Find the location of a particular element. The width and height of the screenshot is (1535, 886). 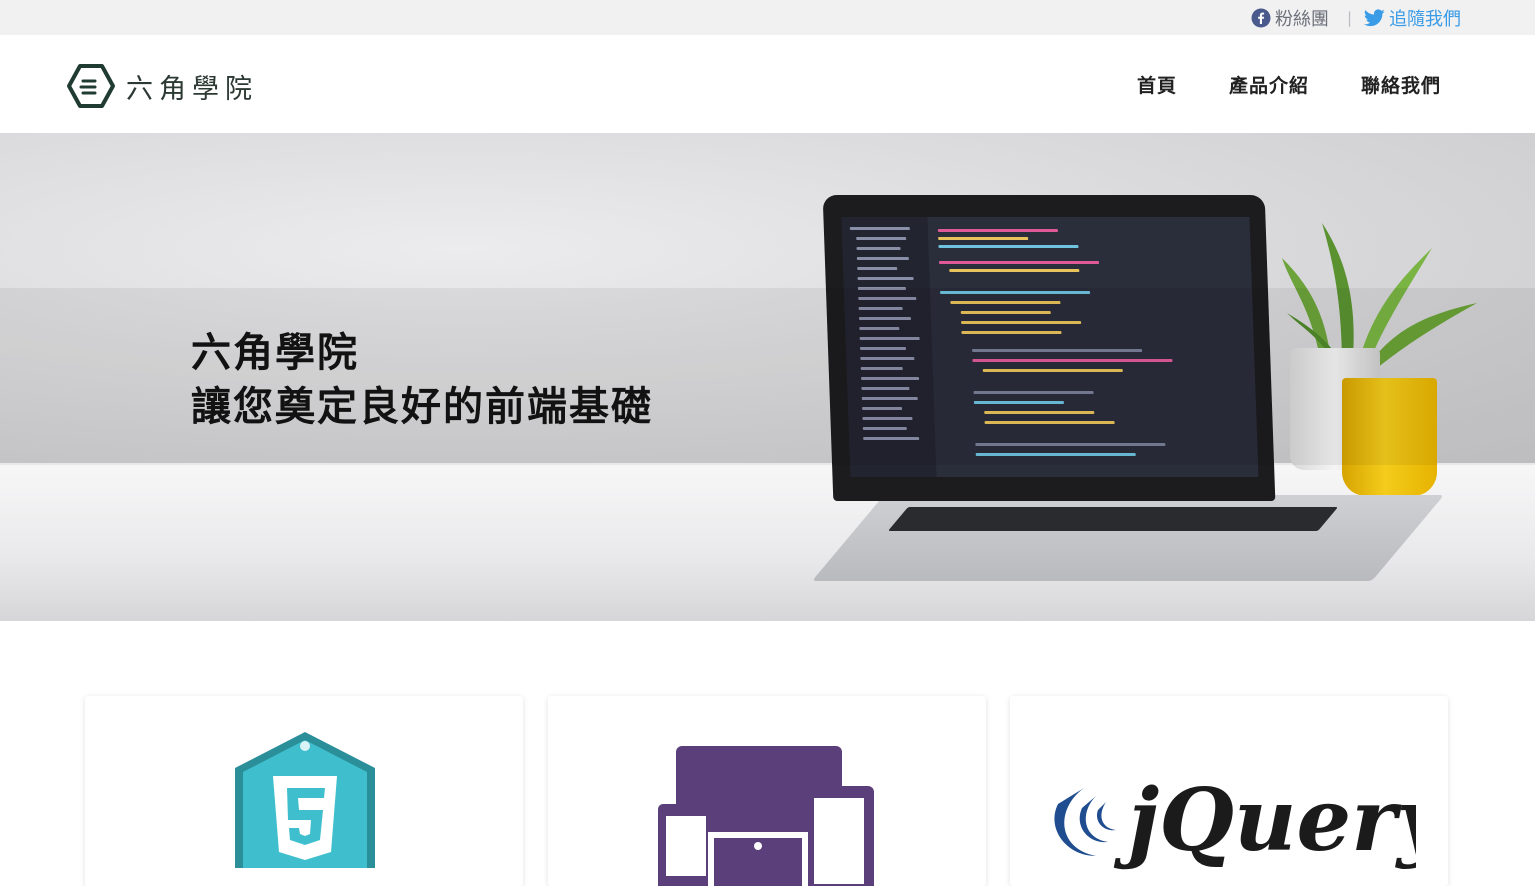

hexagon-logo-icon is located at coordinates (91, 86).